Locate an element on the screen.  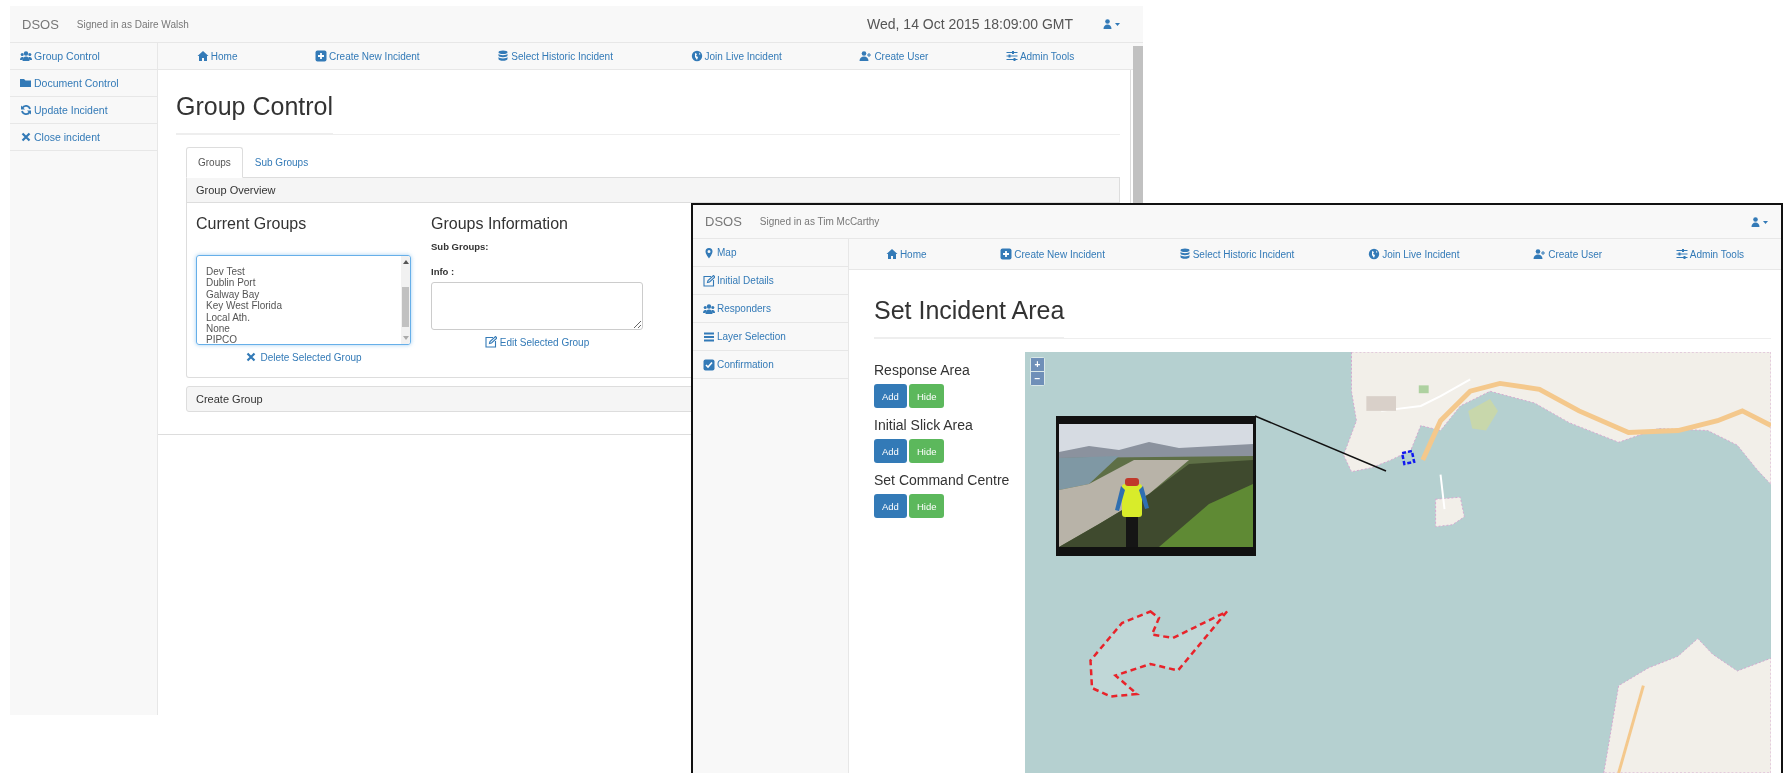
scrollbar is located at coordinates (405, 300).